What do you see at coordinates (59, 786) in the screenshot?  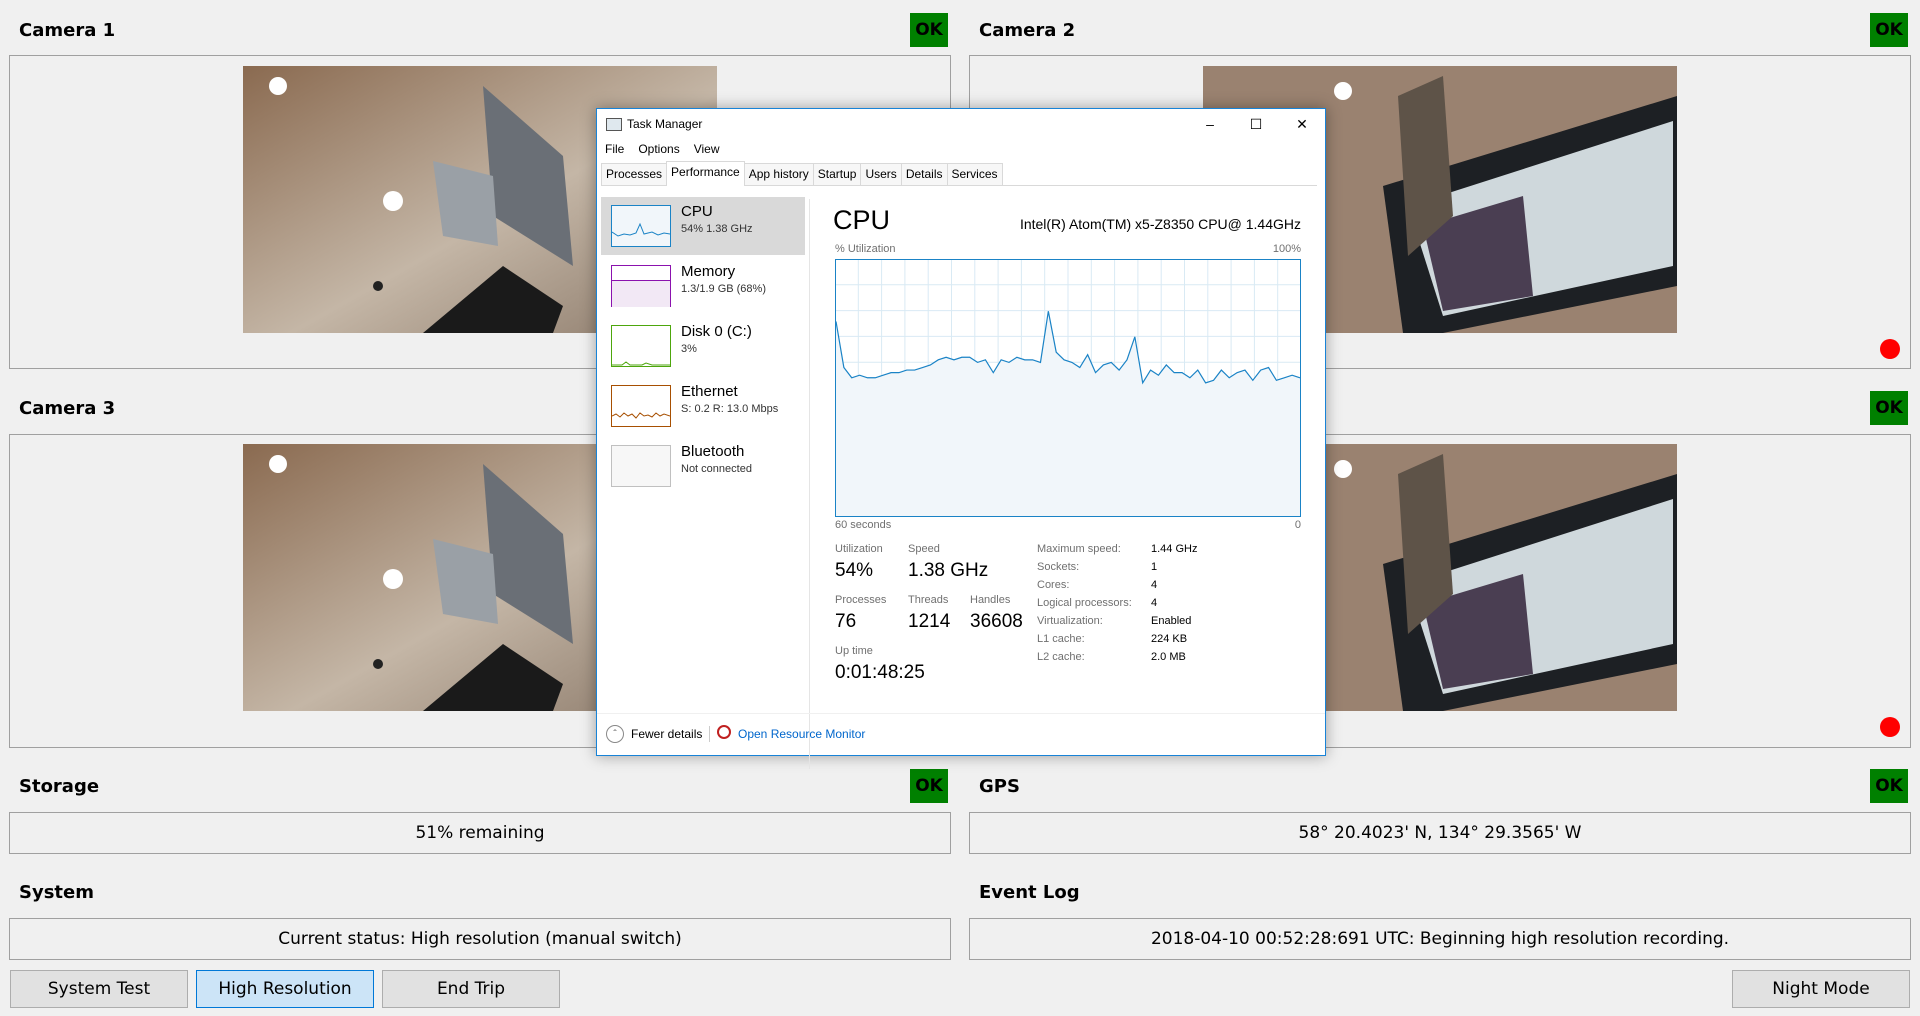 I see `storage-title: Storage` at bounding box center [59, 786].